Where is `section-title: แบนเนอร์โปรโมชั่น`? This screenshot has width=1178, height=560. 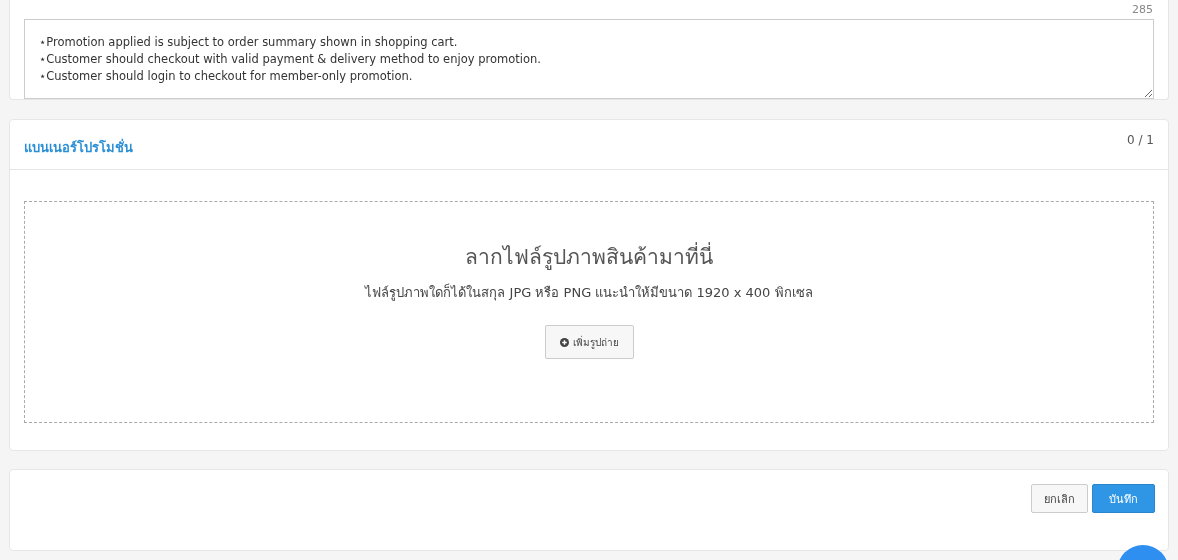 section-title: แบนเนอร์โปรโมชั่น is located at coordinates (78, 147).